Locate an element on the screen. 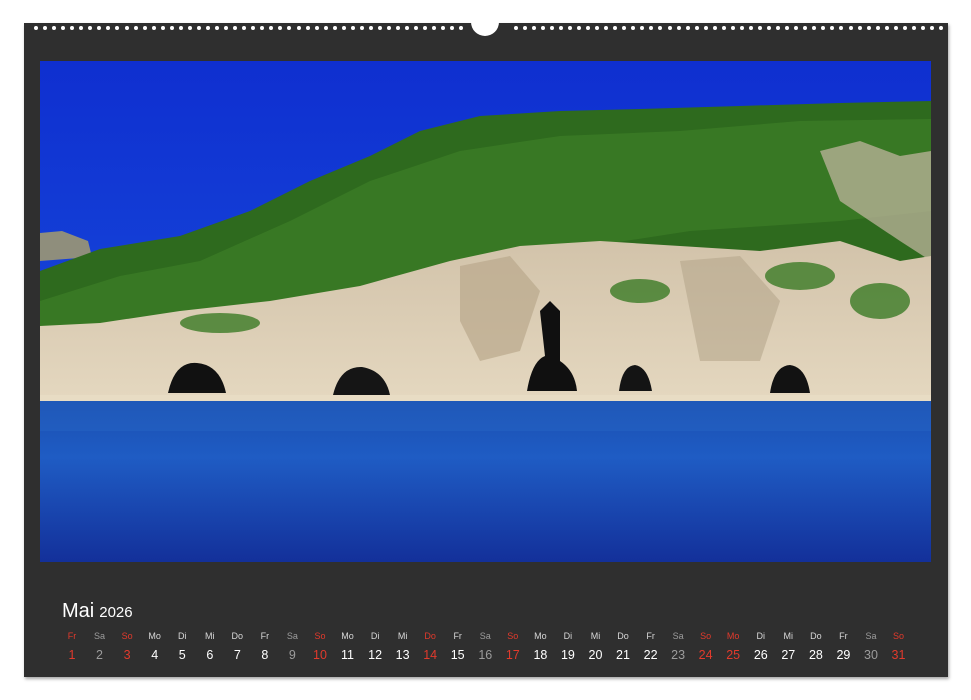 The width and height of the screenshot is (971, 700). day-number: 9 is located at coordinates (292, 655).